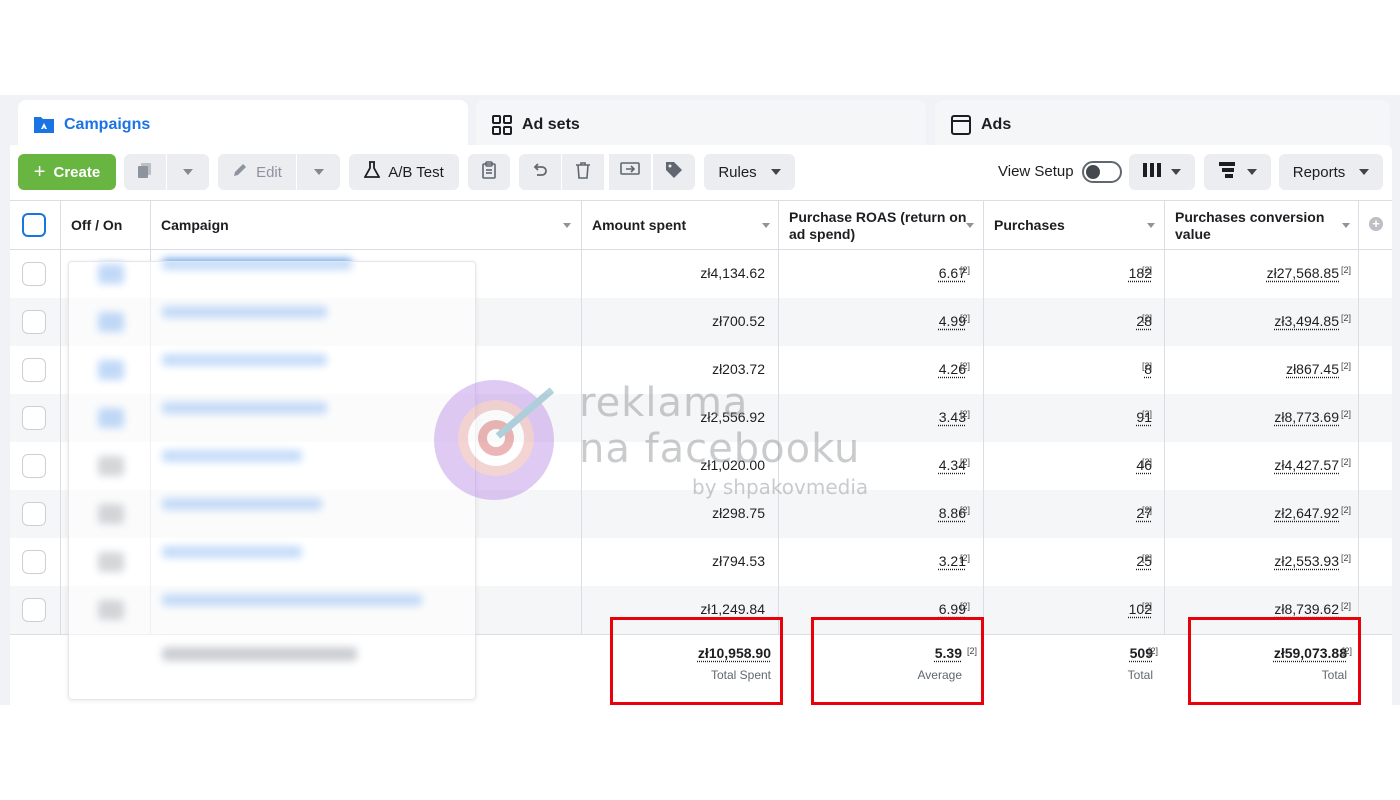 The width and height of the screenshot is (1400, 800). I want to click on ab-test-button: A/B Test, so click(404, 172).